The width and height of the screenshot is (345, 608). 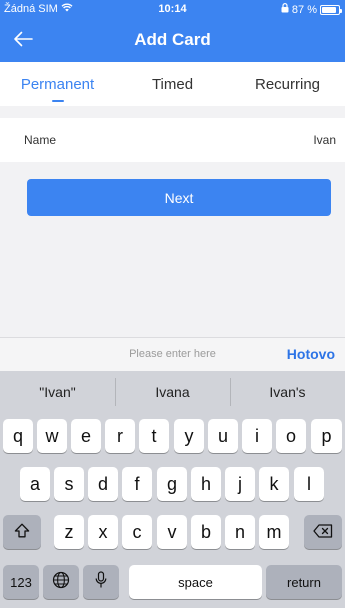 I want to click on card-type-tabs: Permanent Timed Recurring, so click(x=172, y=84).